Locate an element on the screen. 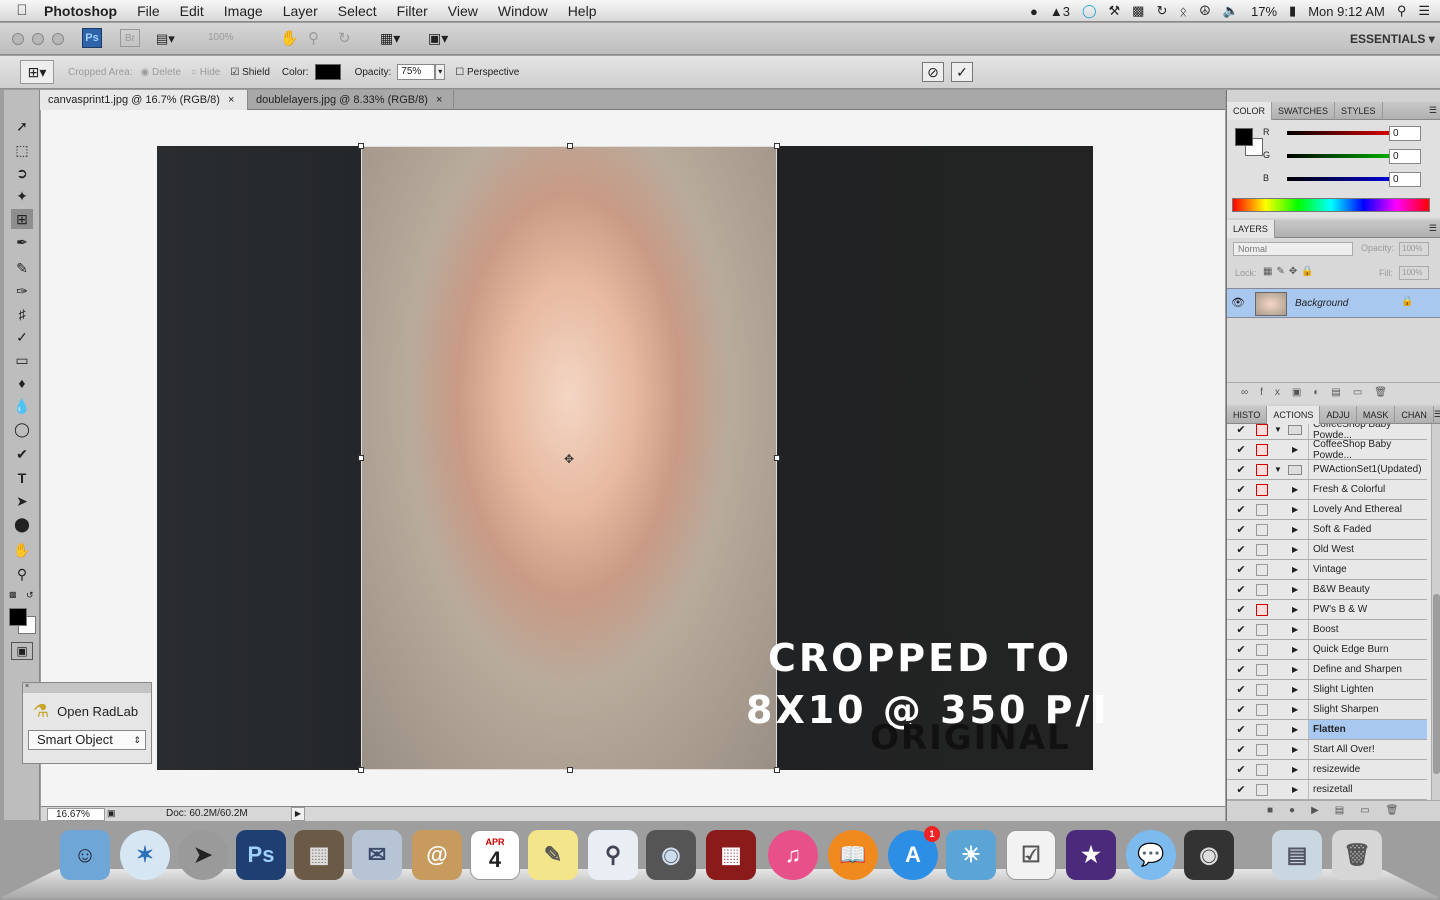 This screenshot has width=1440, height=900. action-row: ✔ ▶ Lovely And Ethereal is located at coordinates (1327, 510).